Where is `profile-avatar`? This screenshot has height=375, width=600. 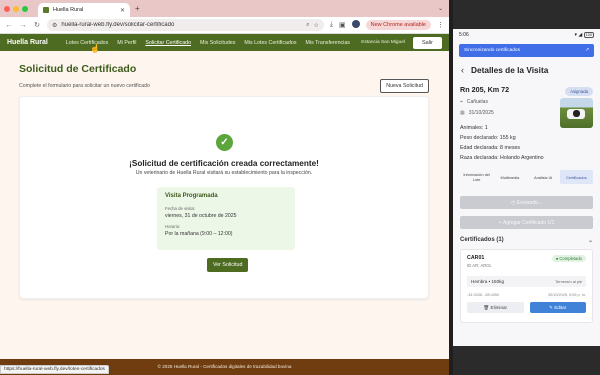 profile-avatar is located at coordinates (355, 25).